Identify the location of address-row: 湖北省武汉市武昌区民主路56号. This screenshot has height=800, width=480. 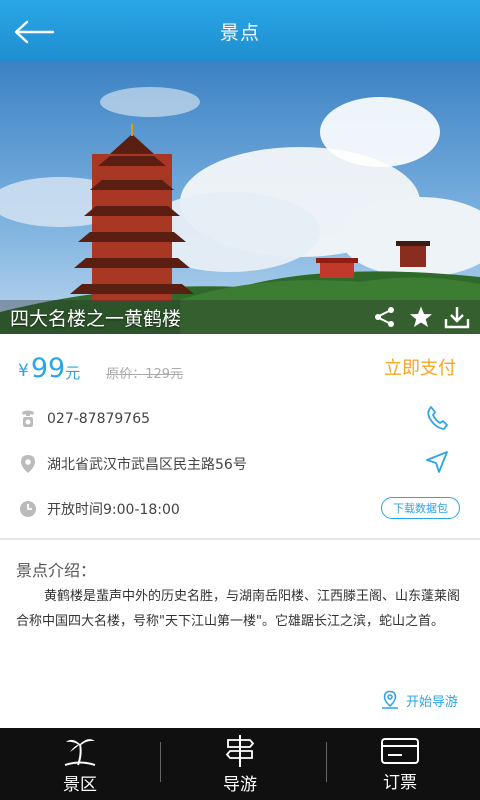
(240, 463).